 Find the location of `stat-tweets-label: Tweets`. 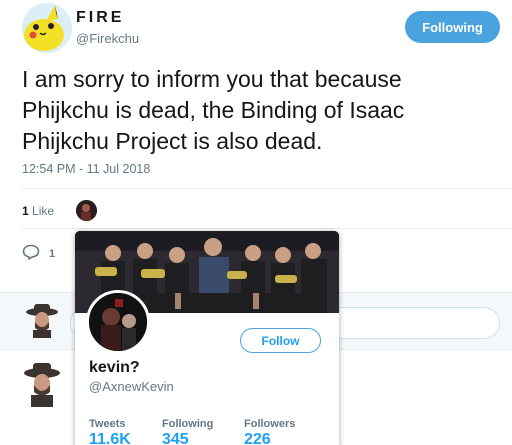

stat-tweets-label: Tweets is located at coordinates (107, 424).